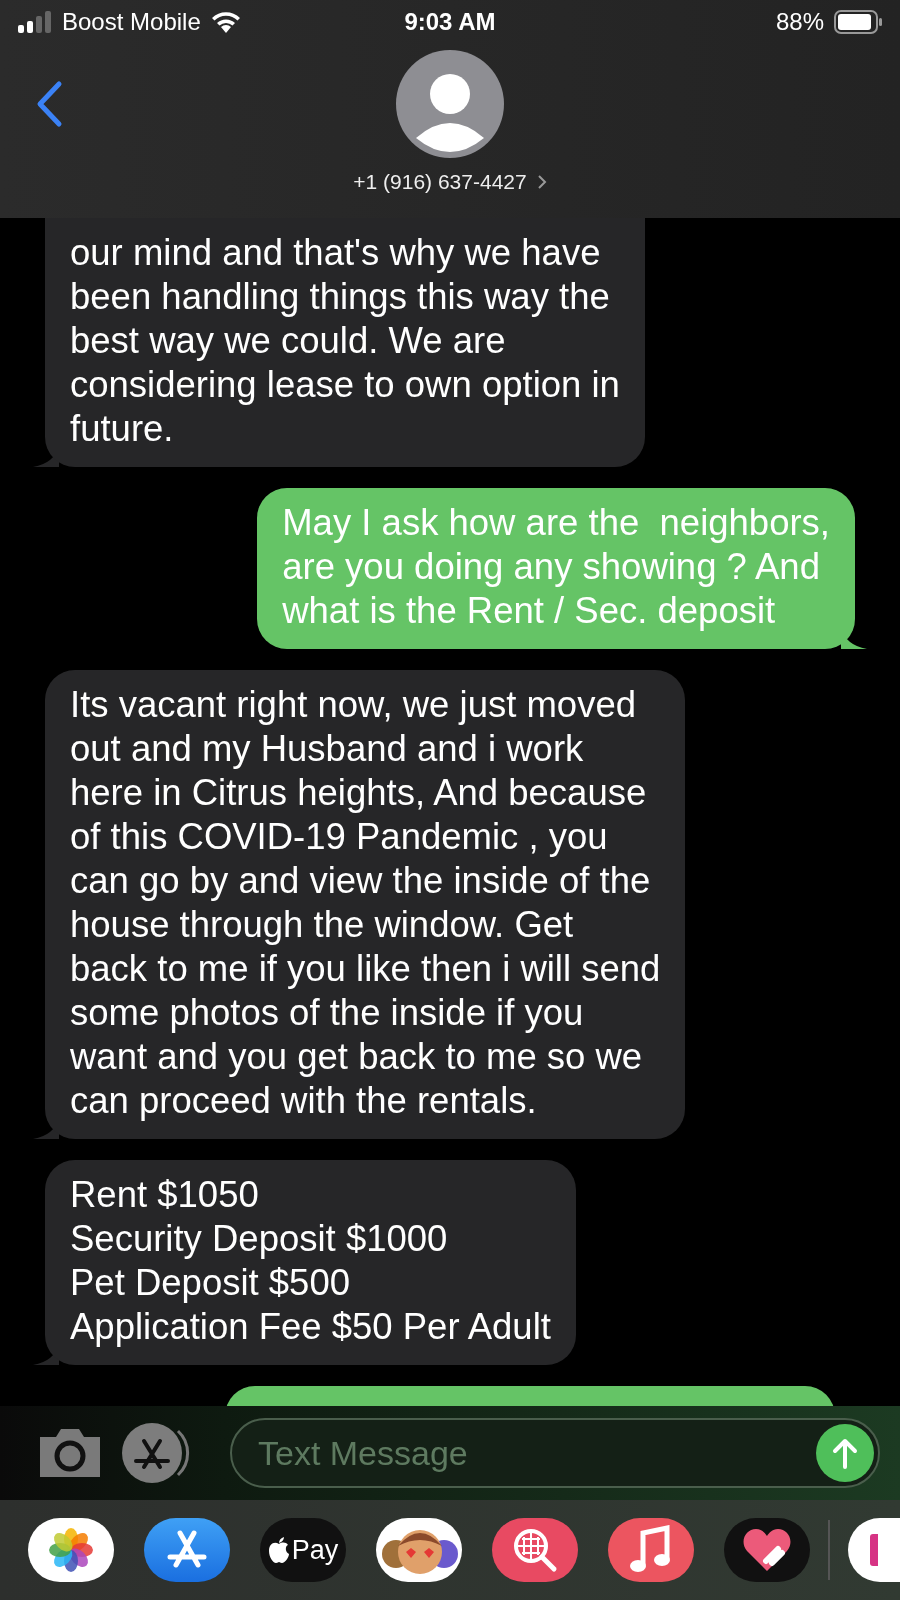 The width and height of the screenshot is (900, 1600). What do you see at coordinates (131, 22) in the screenshot?
I see `carrier-name: Boost Mobile` at bounding box center [131, 22].